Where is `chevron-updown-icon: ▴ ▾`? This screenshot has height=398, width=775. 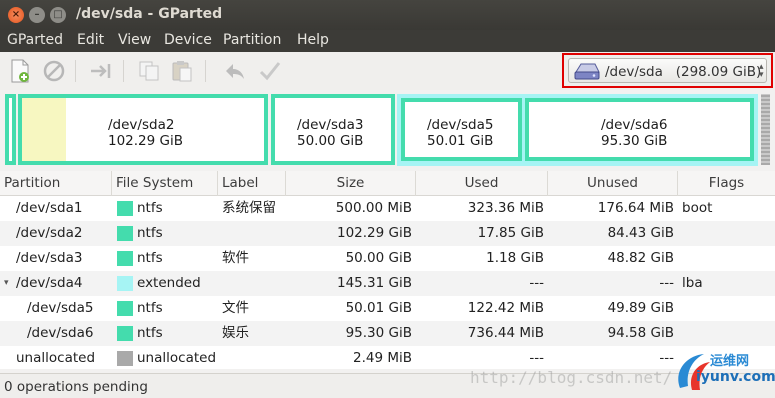 chevron-updown-icon: ▴ ▾ is located at coordinates (761, 71).